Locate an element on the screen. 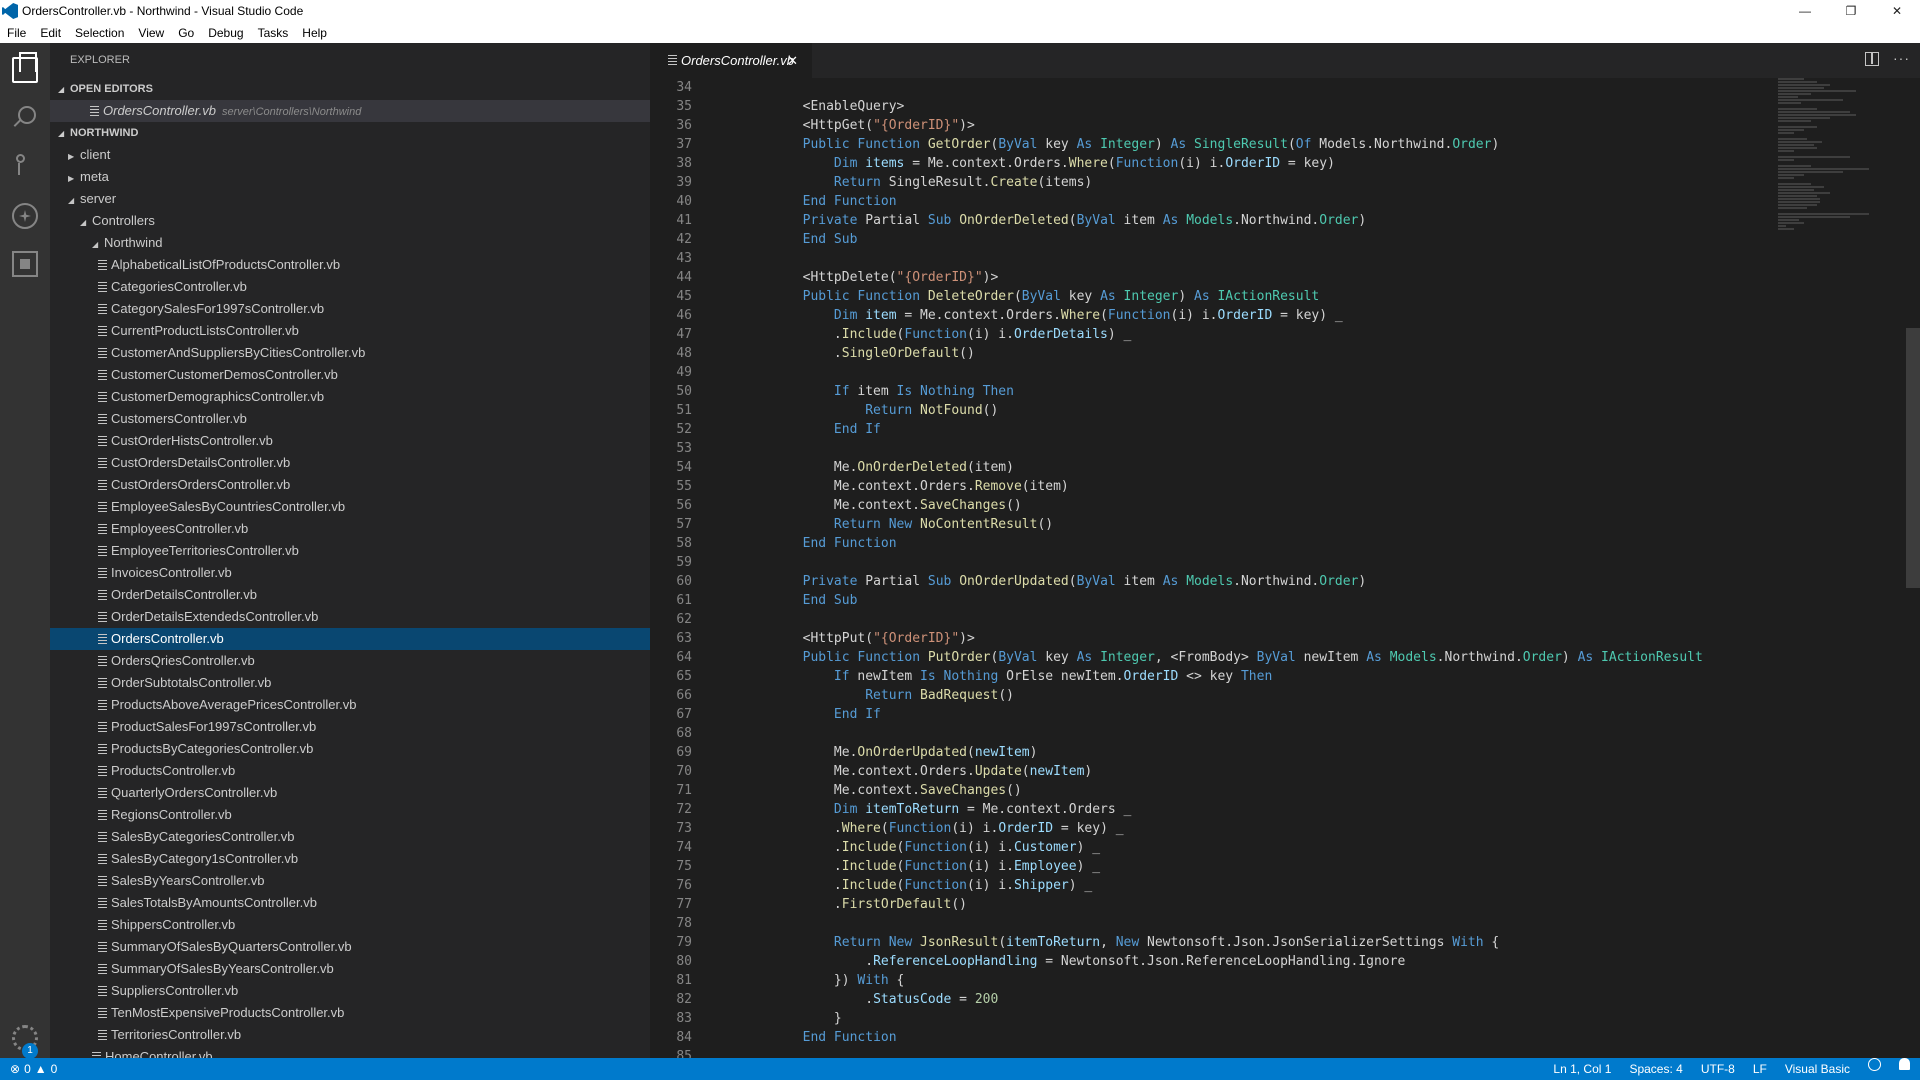 This screenshot has width=1920, height=1080. file-item: CategorySalesFor1997sController.vb is located at coordinates (350, 309).